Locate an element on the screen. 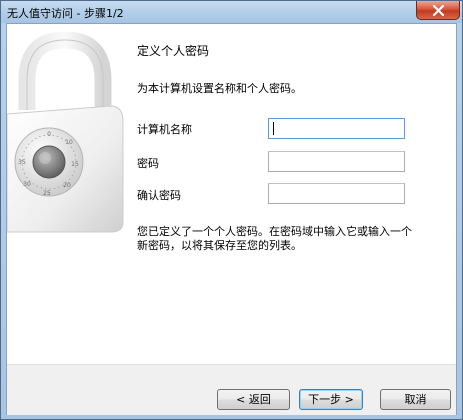 The width and height of the screenshot is (463, 420). close-icon is located at coordinates (438, 10).